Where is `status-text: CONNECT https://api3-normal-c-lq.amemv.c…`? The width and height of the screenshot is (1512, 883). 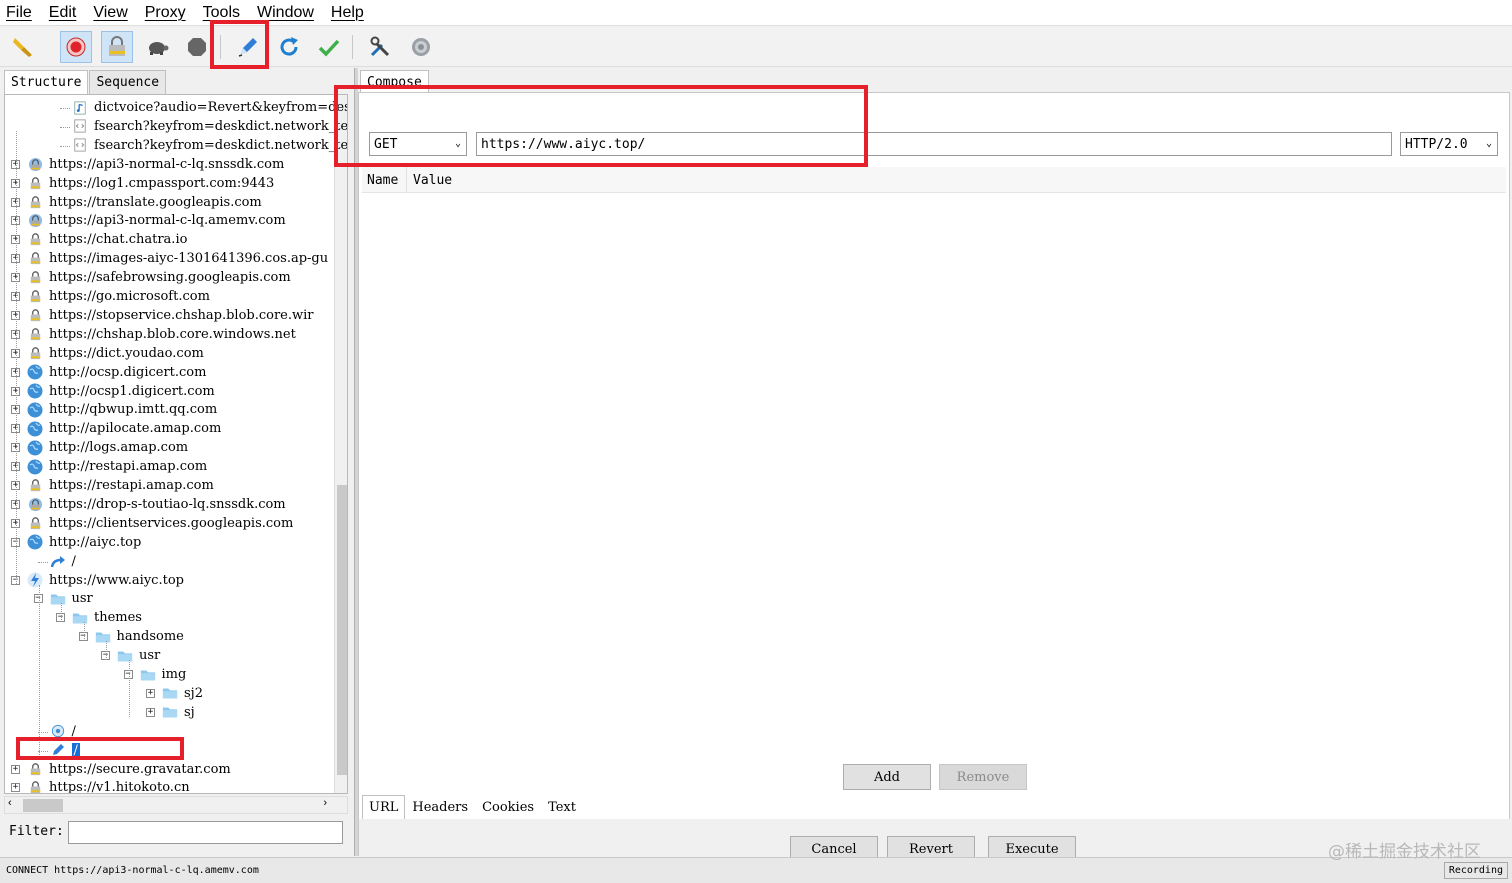 status-text: CONNECT https://api3-normal-c-lq.amemv.c… is located at coordinates (132, 870).